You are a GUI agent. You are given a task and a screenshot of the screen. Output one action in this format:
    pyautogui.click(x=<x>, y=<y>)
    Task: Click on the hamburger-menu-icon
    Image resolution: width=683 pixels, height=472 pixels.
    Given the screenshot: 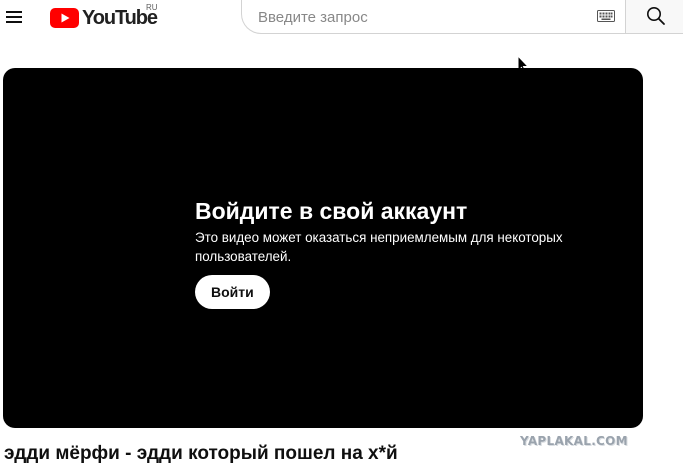 What is the action you would take?
    pyautogui.click(x=14, y=17)
    